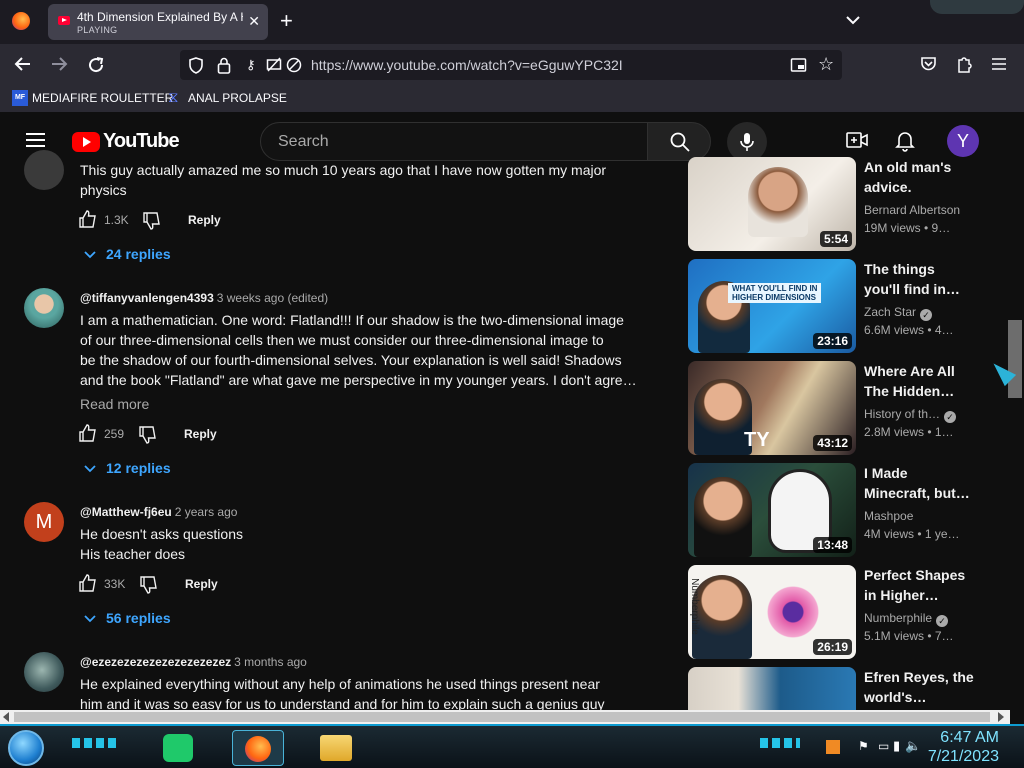 The width and height of the screenshot is (1024, 768). I want to click on comment-avatar: M, so click(44, 522).